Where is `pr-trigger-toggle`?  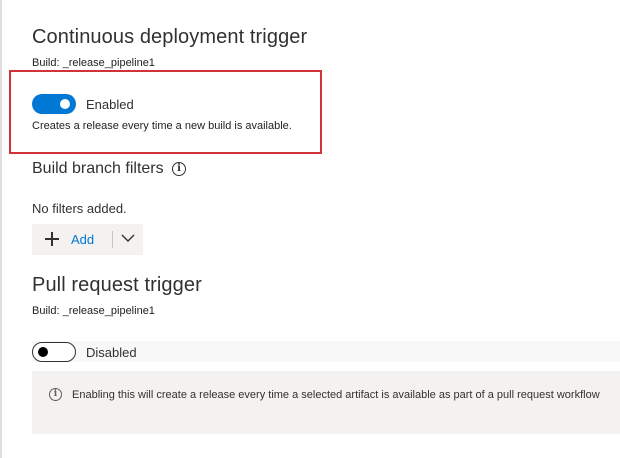
pr-trigger-toggle is located at coordinates (54, 352).